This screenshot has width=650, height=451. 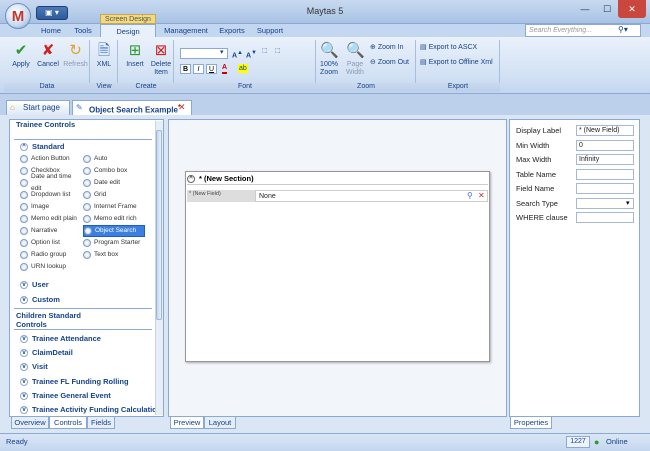 I want to click on control-image: Image, so click(x=51, y=207).